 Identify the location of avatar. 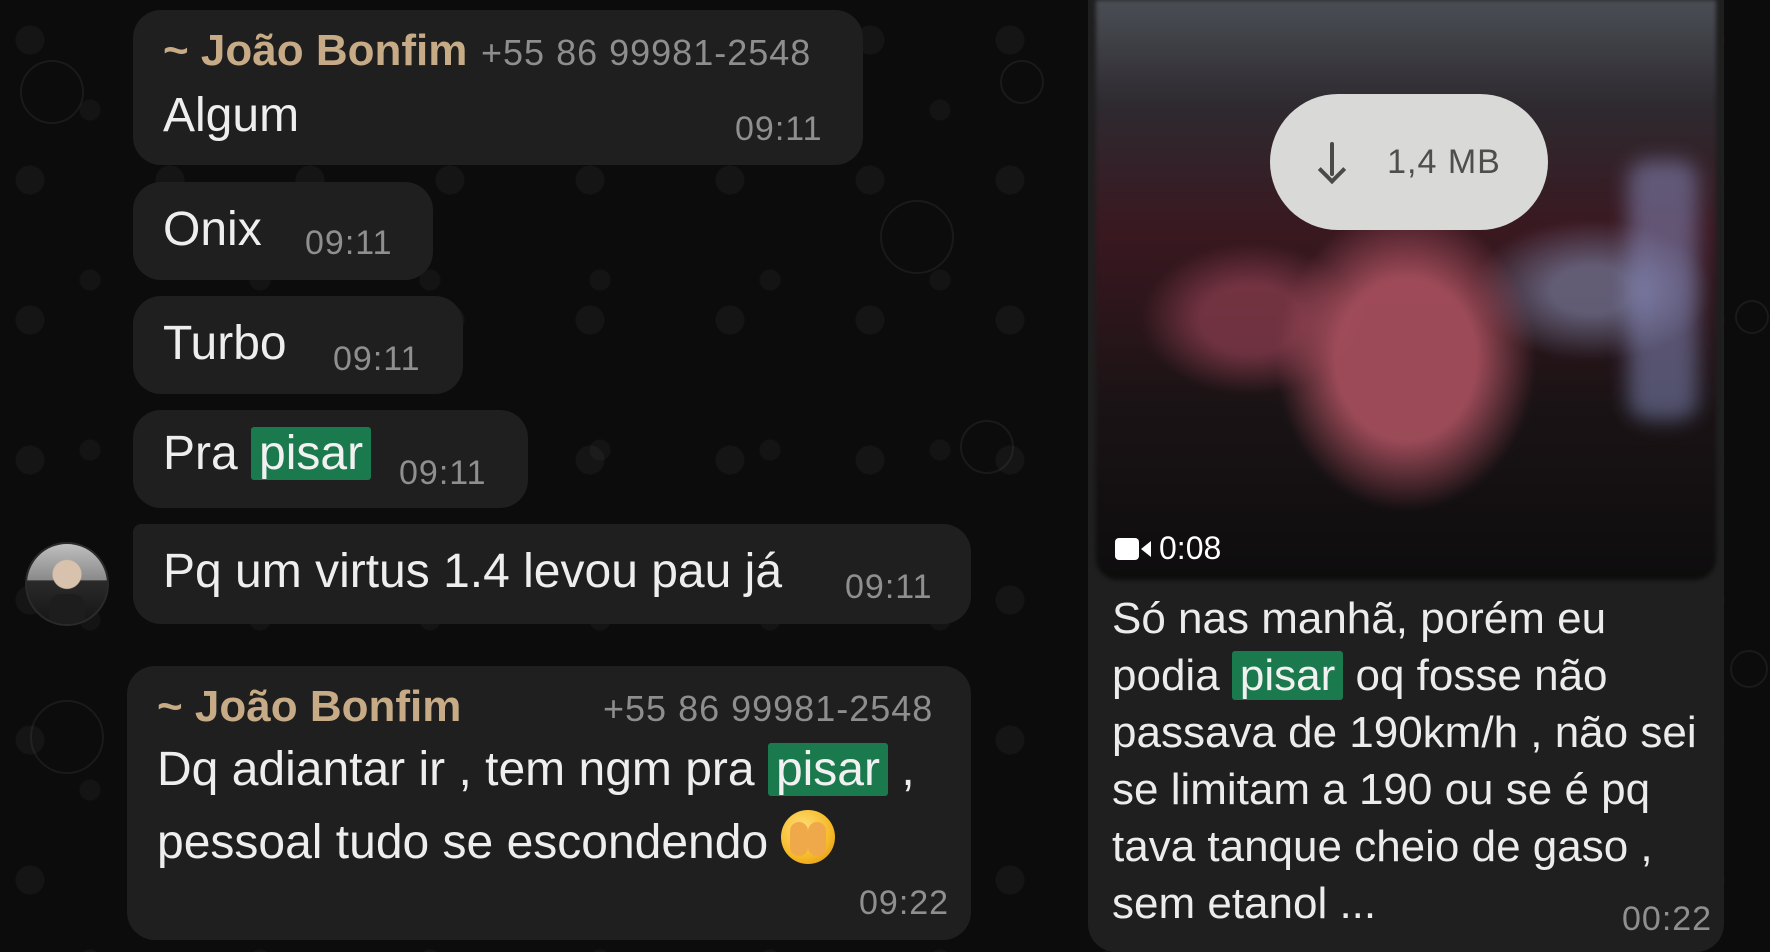
(67, 584).